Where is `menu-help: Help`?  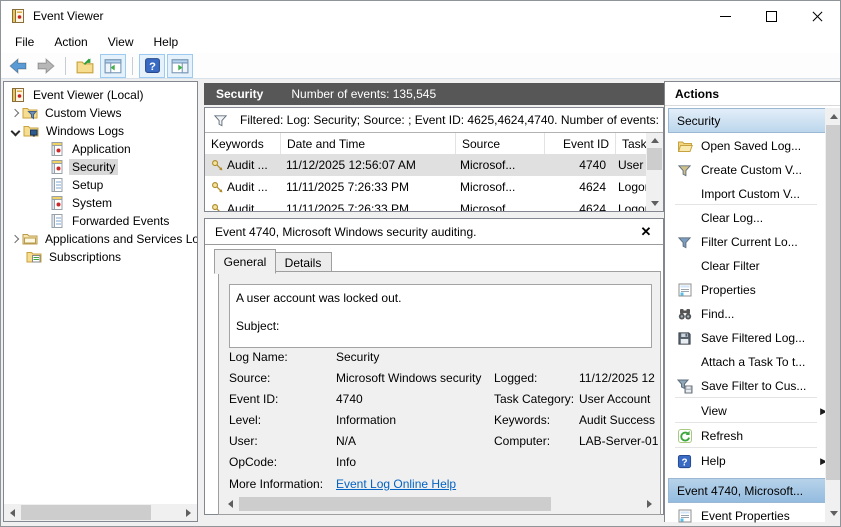
menu-help: Help is located at coordinates (166, 42).